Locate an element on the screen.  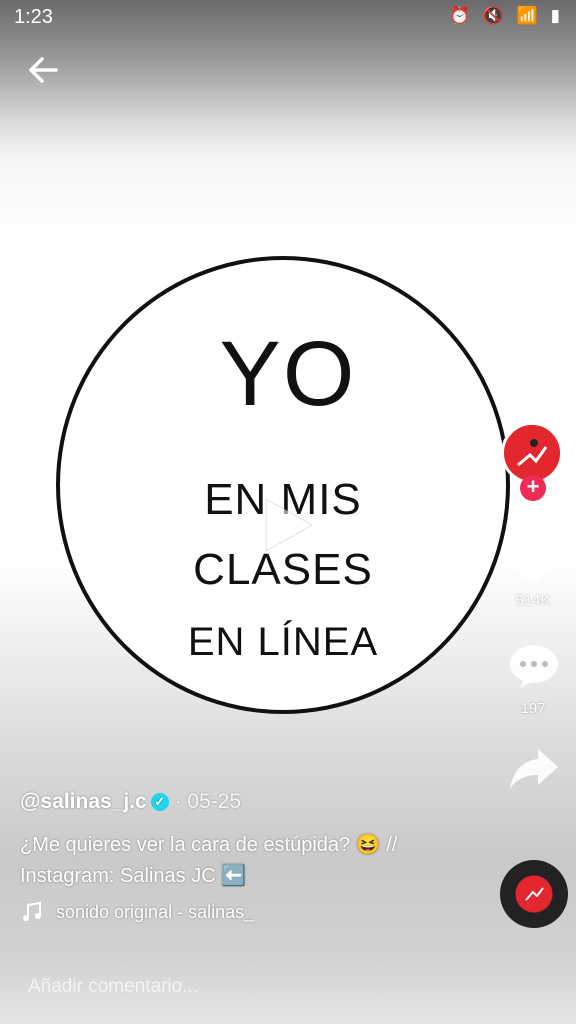
disc-icon is located at coordinates (534, 894).